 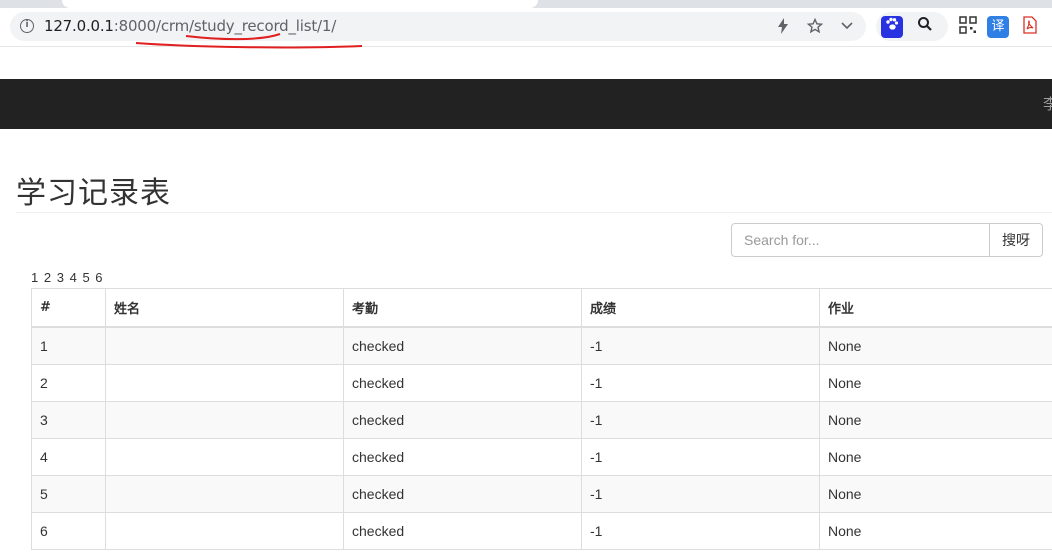 I want to click on search-button: 搜呀, so click(x=1016, y=240).